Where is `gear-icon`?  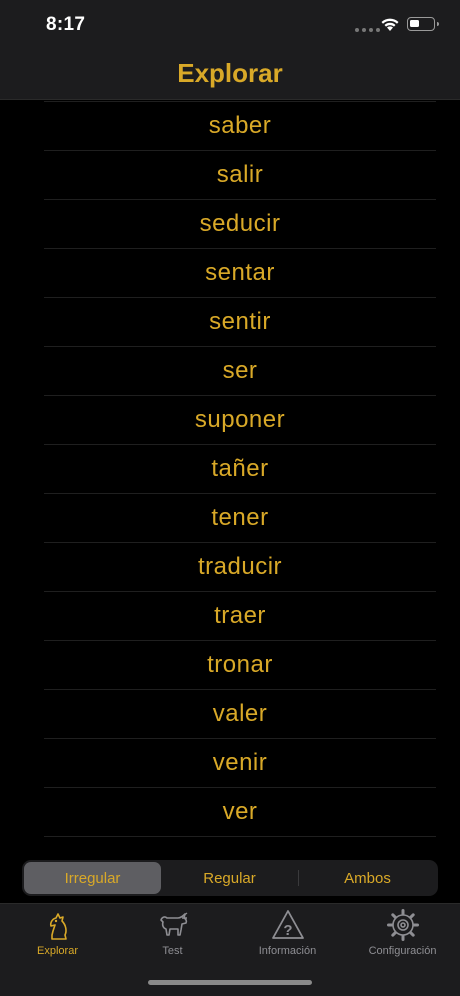
gear-icon is located at coordinates (402, 925).